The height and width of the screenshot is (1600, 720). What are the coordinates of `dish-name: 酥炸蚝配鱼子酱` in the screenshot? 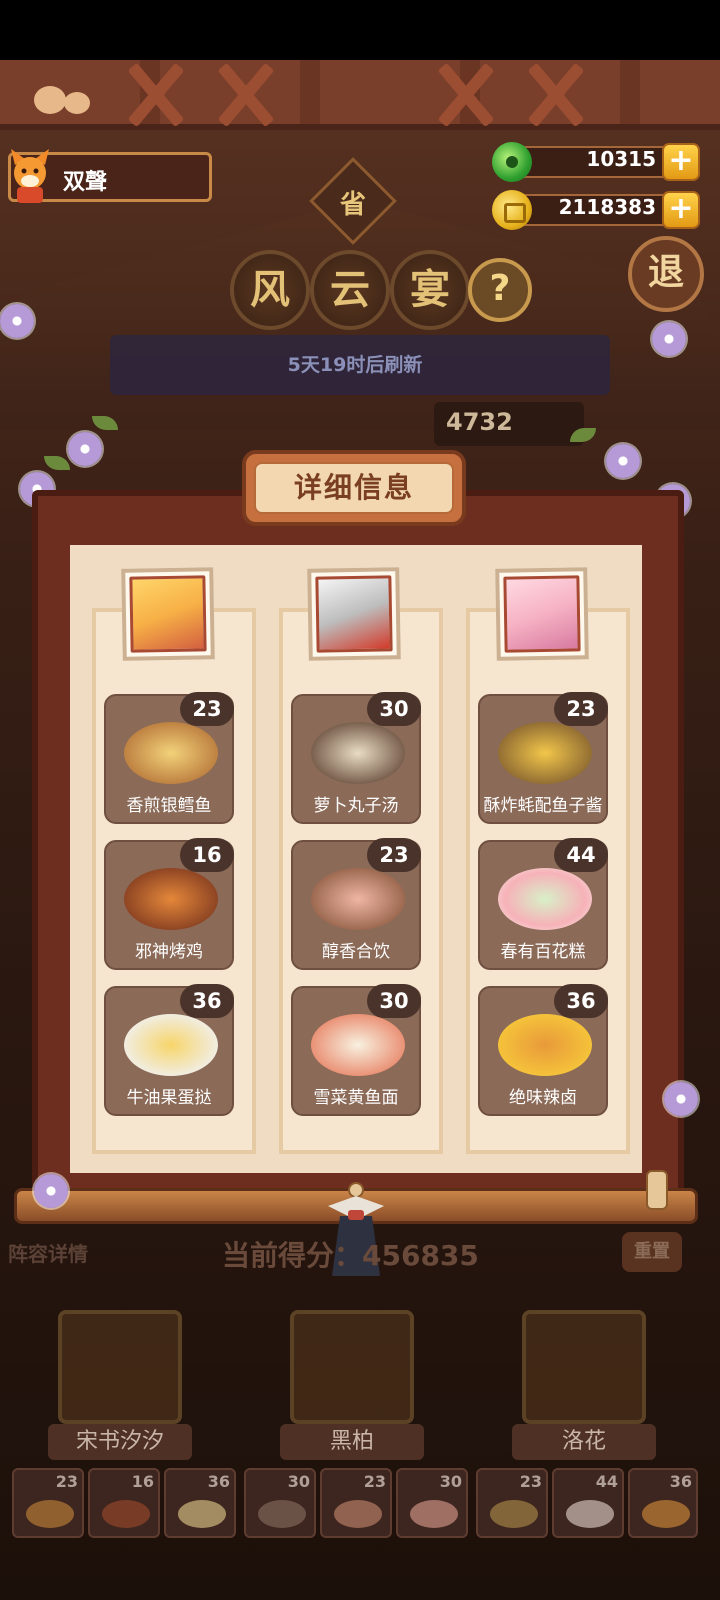 It's located at (543, 806).